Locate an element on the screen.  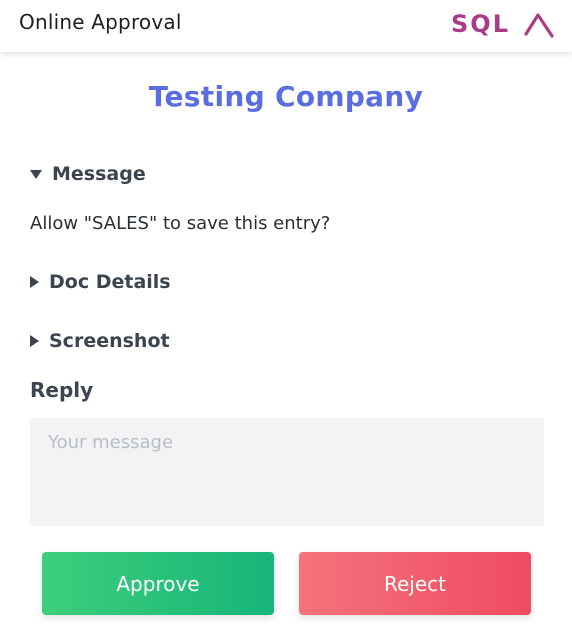
caret-down-icon is located at coordinates (36, 174).